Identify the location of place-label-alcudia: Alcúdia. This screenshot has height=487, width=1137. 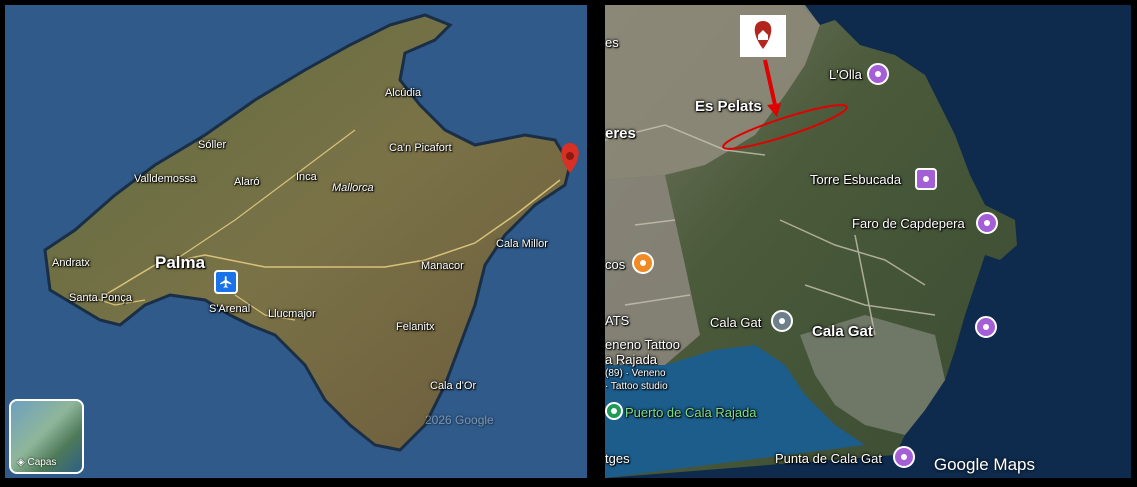
(403, 93).